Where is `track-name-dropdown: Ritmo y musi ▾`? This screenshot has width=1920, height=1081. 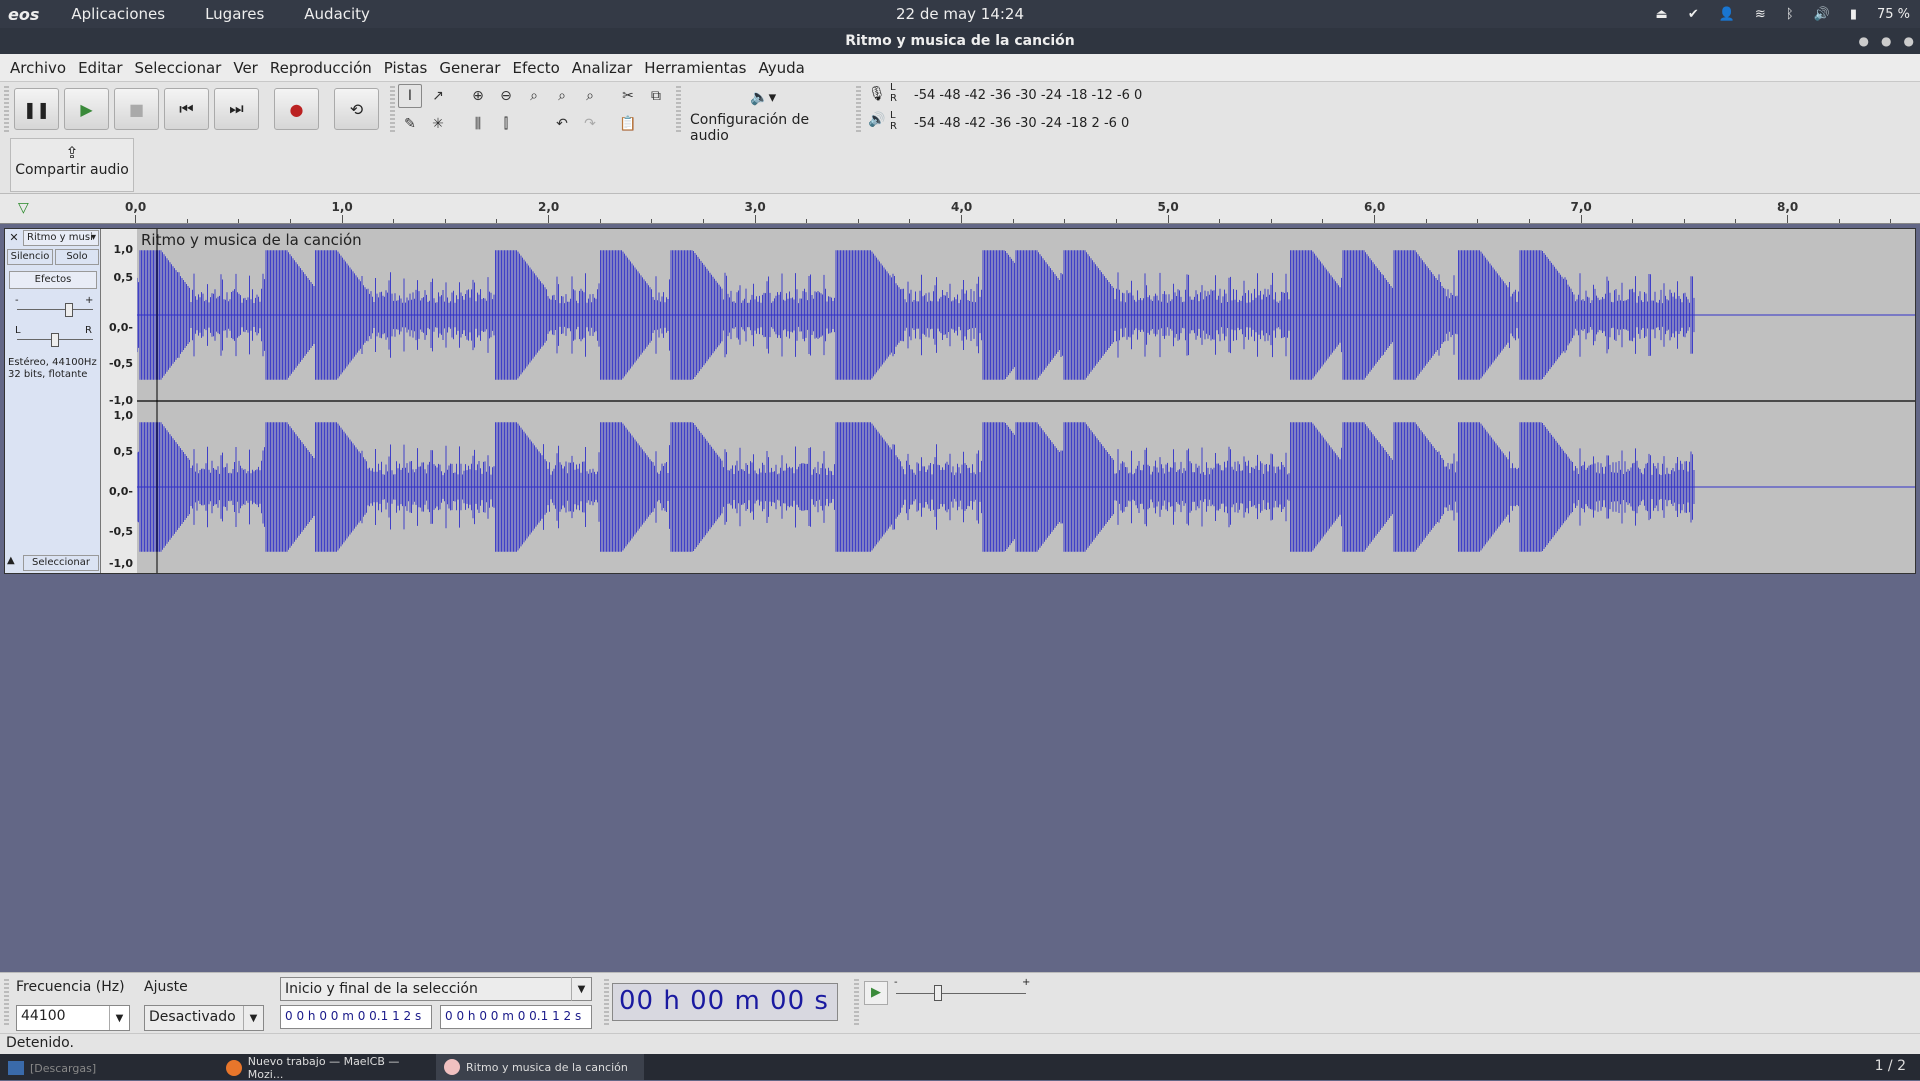 track-name-dropdown: Ritmo y musi ▾ is located at coordinates (61, 238).